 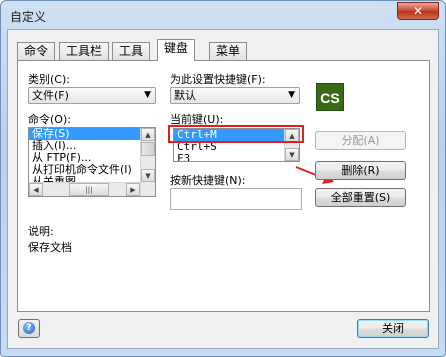 I want to click on assign-button: 分配(A), so click(x=360, y=140).